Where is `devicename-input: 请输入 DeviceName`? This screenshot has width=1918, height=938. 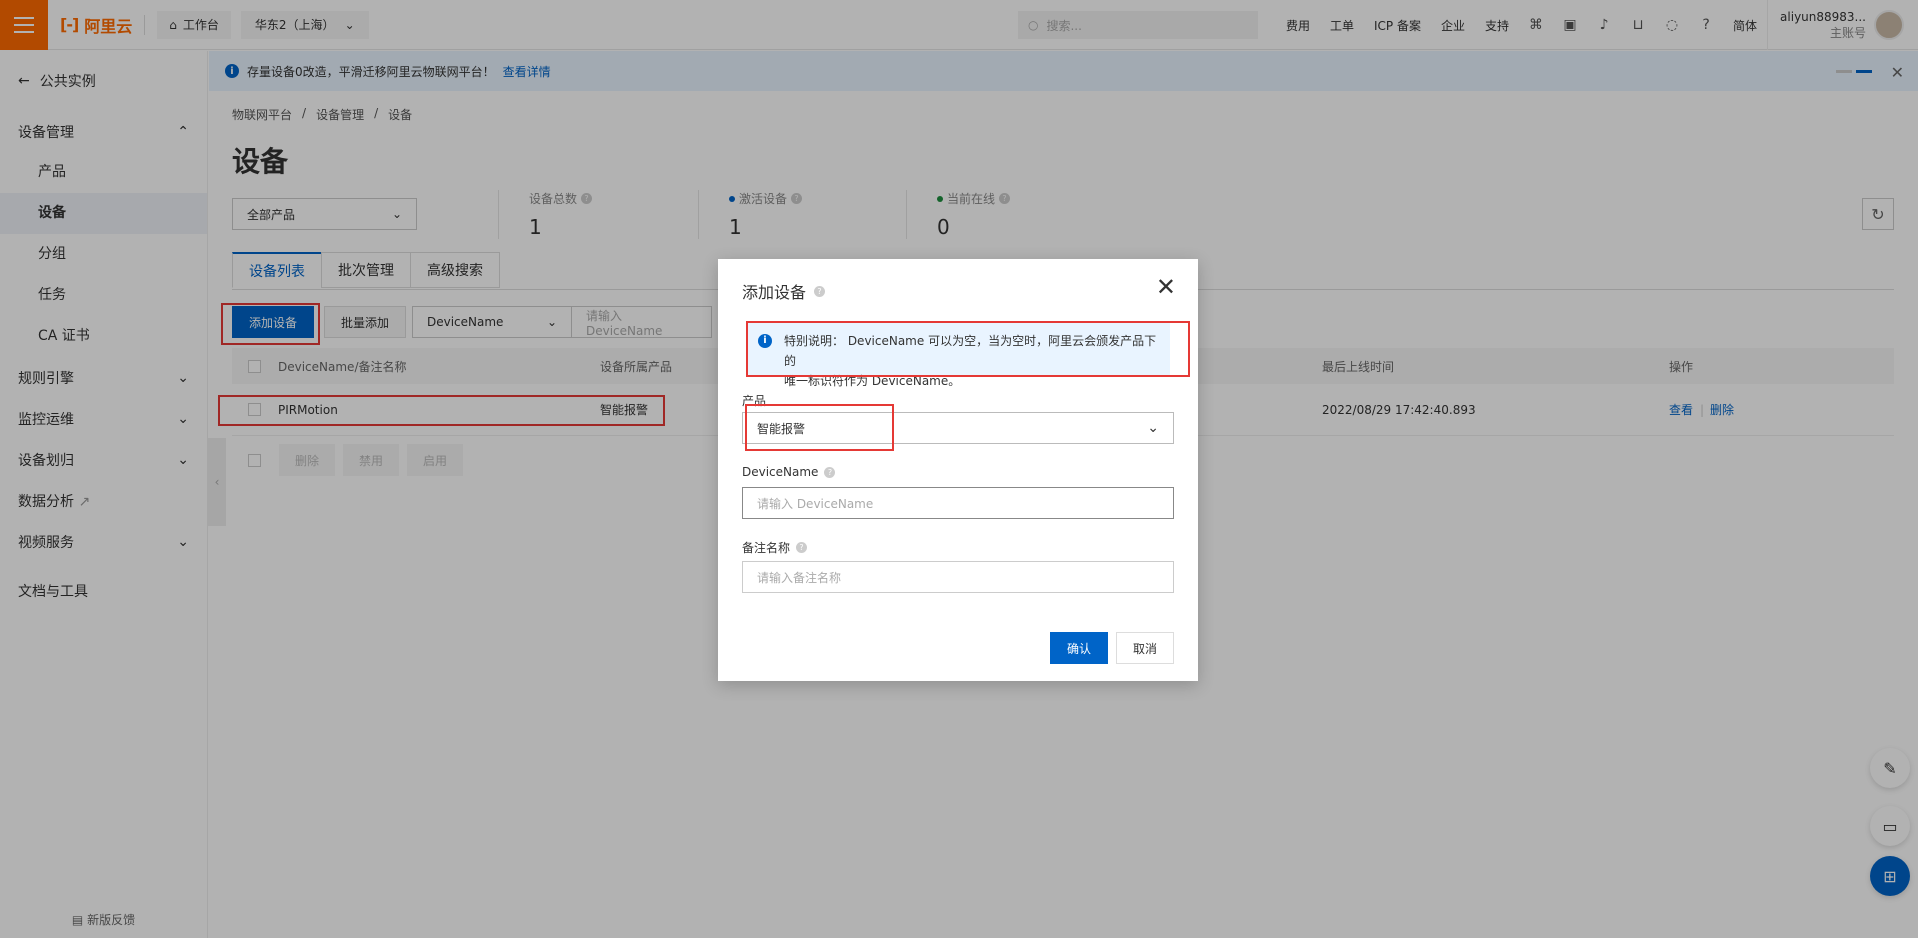 devicename-input: 请输入 DeviceName is located at coordinates (958, 503).